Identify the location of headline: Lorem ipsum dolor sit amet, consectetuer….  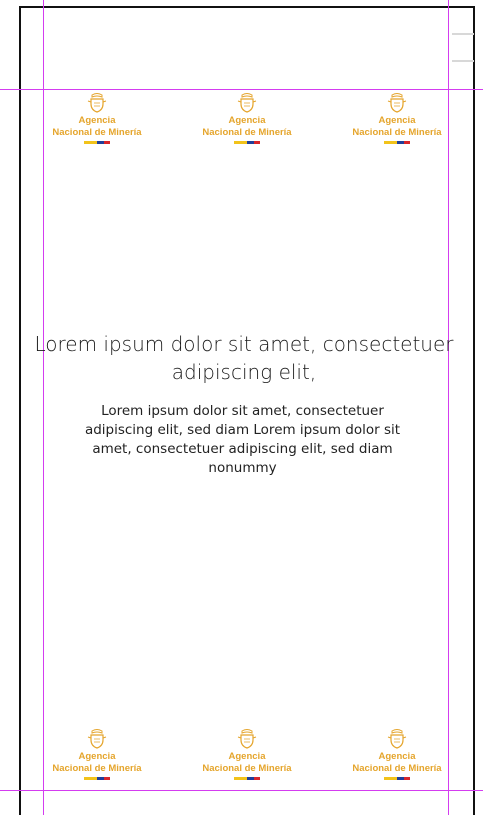
(244, 358).